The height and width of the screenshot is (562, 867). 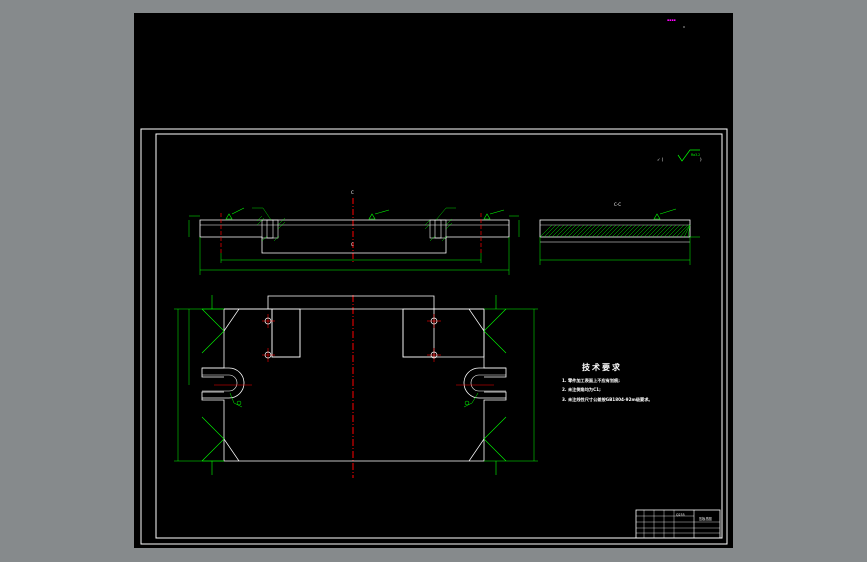 I want to click on section-label-bottom: C, so click(x=352, y=244).